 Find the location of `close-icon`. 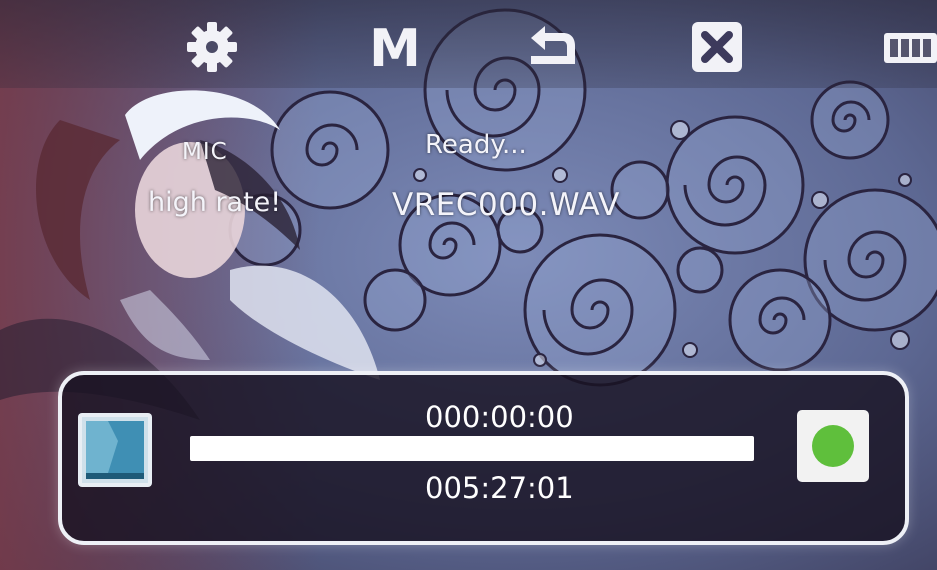

close-icon is located at coordinates (717, 47).